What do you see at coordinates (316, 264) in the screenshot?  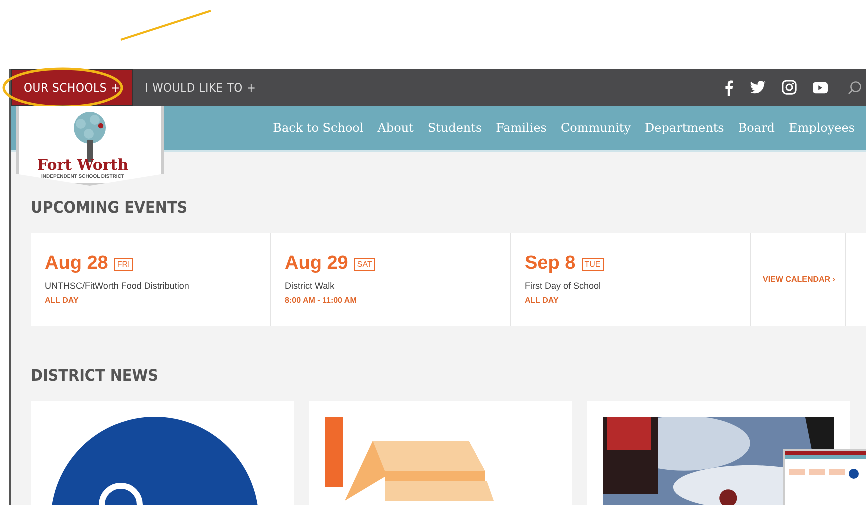 I see `event-date: Aug 29` at bounding box center [316, 264].